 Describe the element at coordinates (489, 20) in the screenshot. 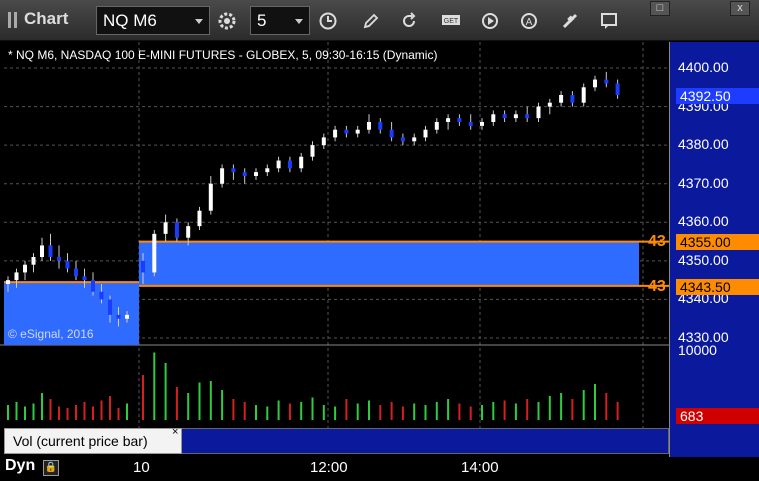

I see `play-icon` at that location.